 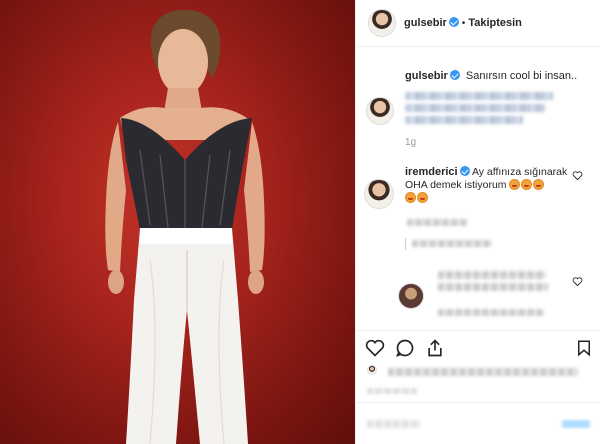 What do you see at coordinates (405, 348) in the screenshot?
I see `comment-icon` at bounding box center [405, 348].